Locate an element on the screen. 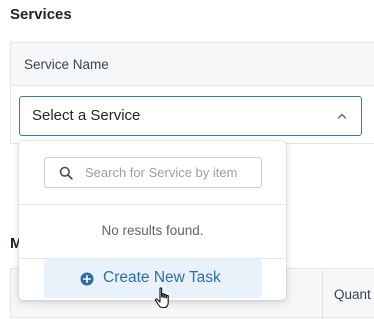  plus-circle-icon is located at coordinates (87, 279).